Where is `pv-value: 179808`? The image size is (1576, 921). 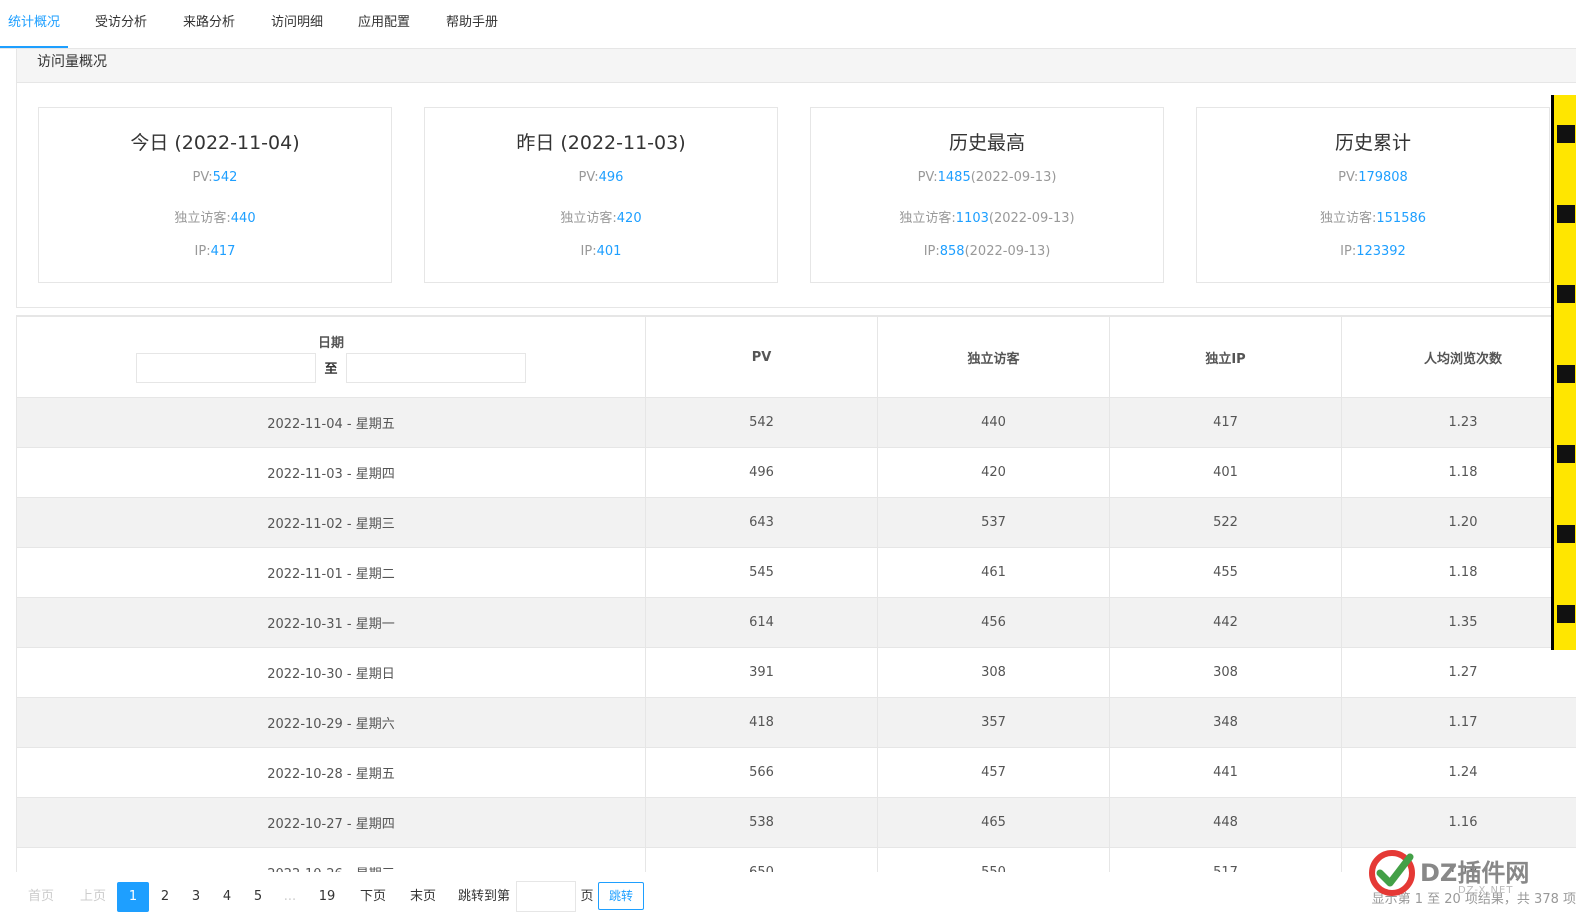
pv-value: 179808 is located at coordinates (1383, 177).